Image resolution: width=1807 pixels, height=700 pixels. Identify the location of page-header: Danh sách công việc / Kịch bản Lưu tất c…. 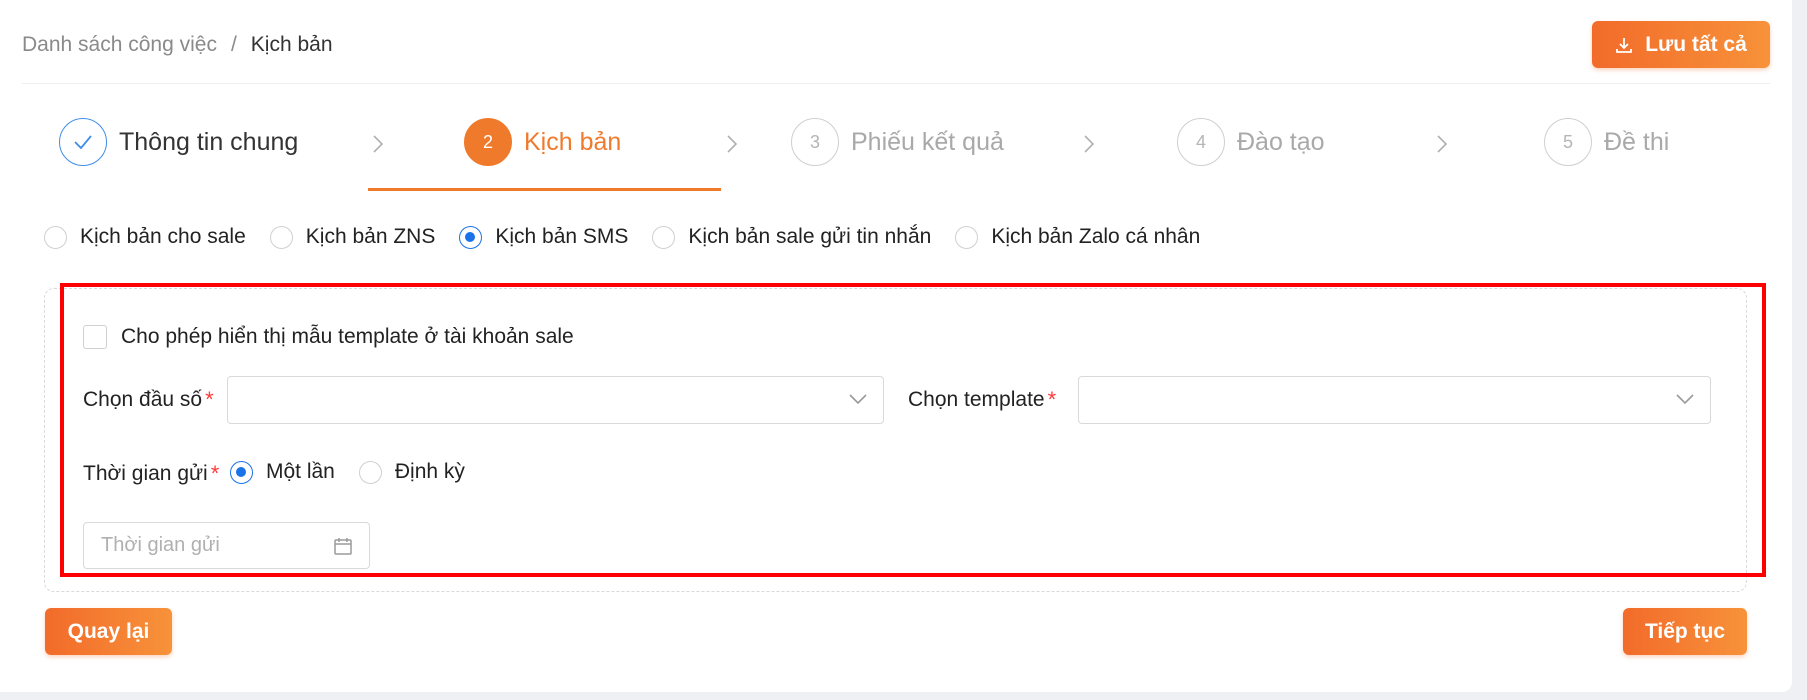
(896, 42).